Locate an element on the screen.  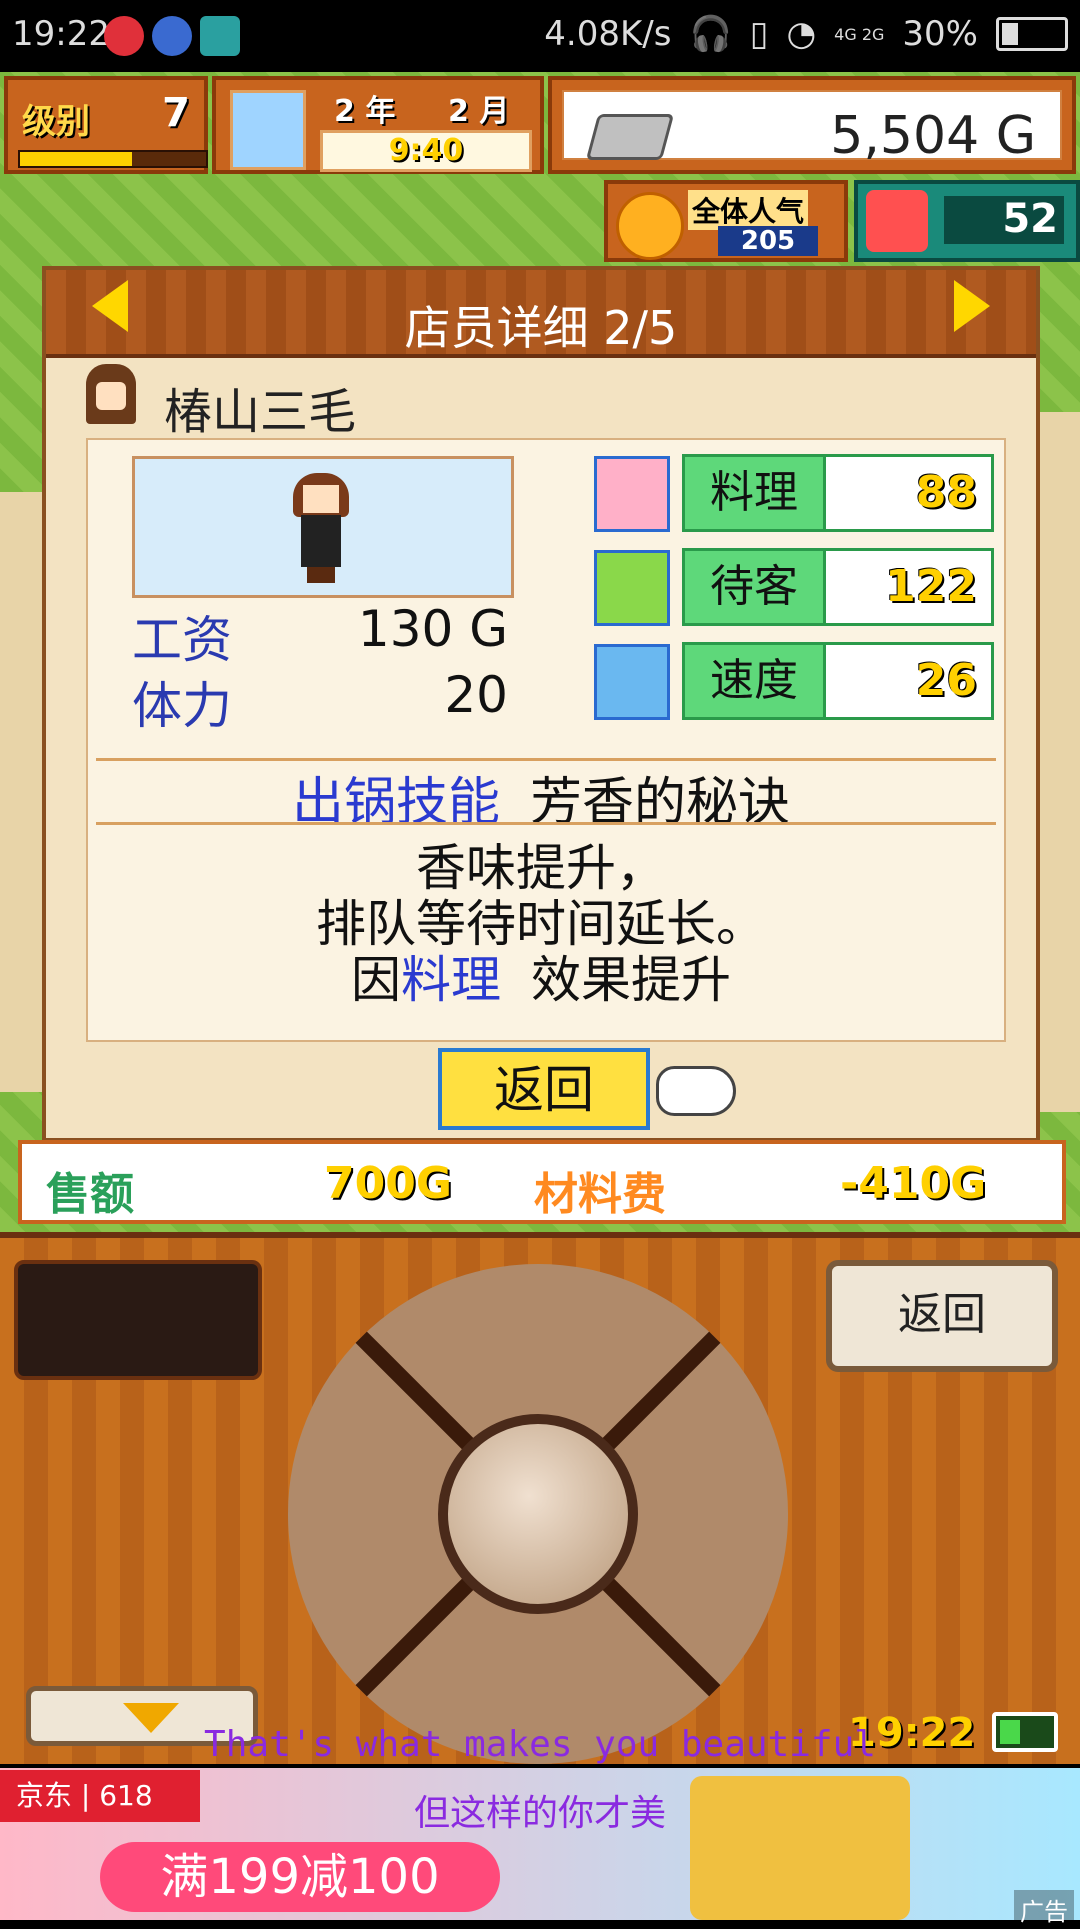
smiley-icon is located at coordinates (650, 226).